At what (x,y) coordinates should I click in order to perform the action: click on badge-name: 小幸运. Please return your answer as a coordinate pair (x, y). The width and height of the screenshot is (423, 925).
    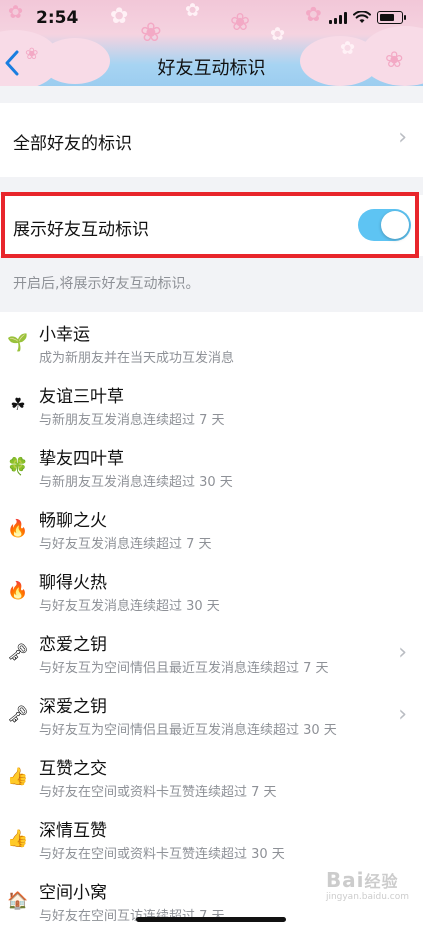
    Looking at the image, I should click on (64, 335).